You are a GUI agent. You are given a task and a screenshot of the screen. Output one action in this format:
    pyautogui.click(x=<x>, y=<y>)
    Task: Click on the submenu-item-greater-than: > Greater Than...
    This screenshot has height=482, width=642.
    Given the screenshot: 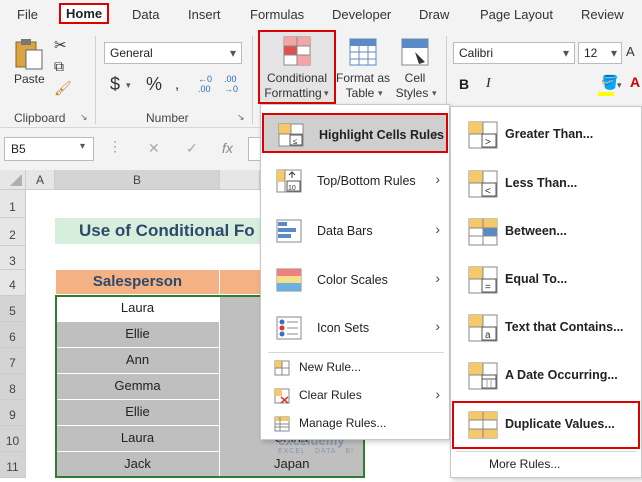 What is the action you would take?
    pyautogui.click(x=546, y=135)
    